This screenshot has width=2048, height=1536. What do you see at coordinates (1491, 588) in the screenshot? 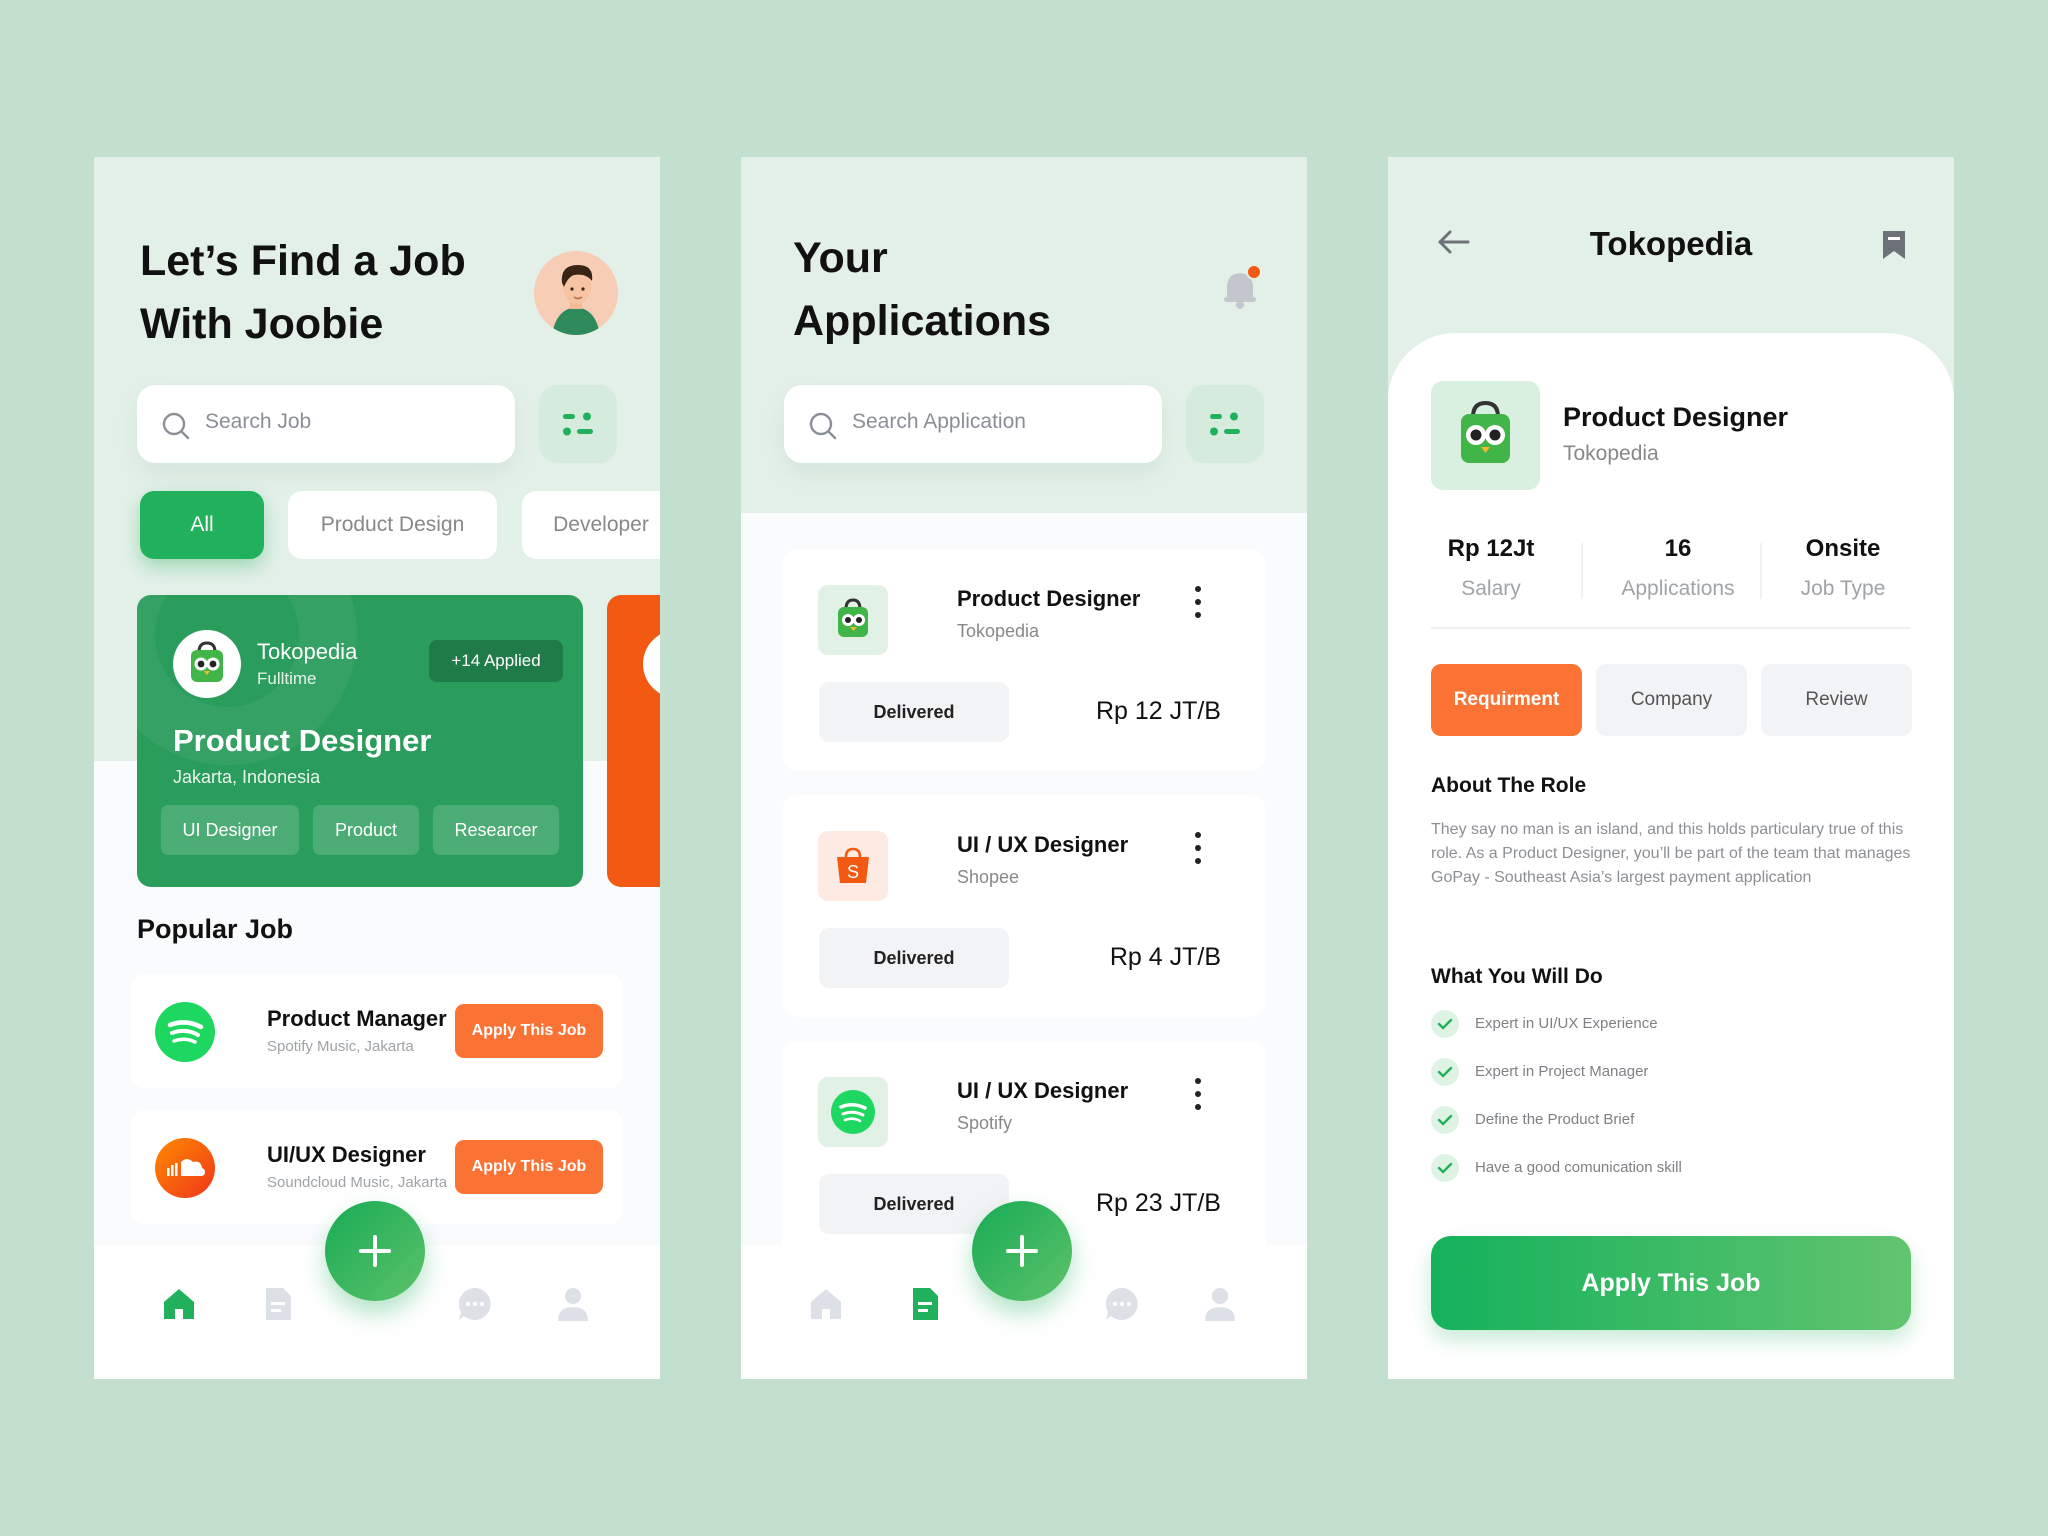
I see `stat-label: Salary` at bounding box center [1491, 588].